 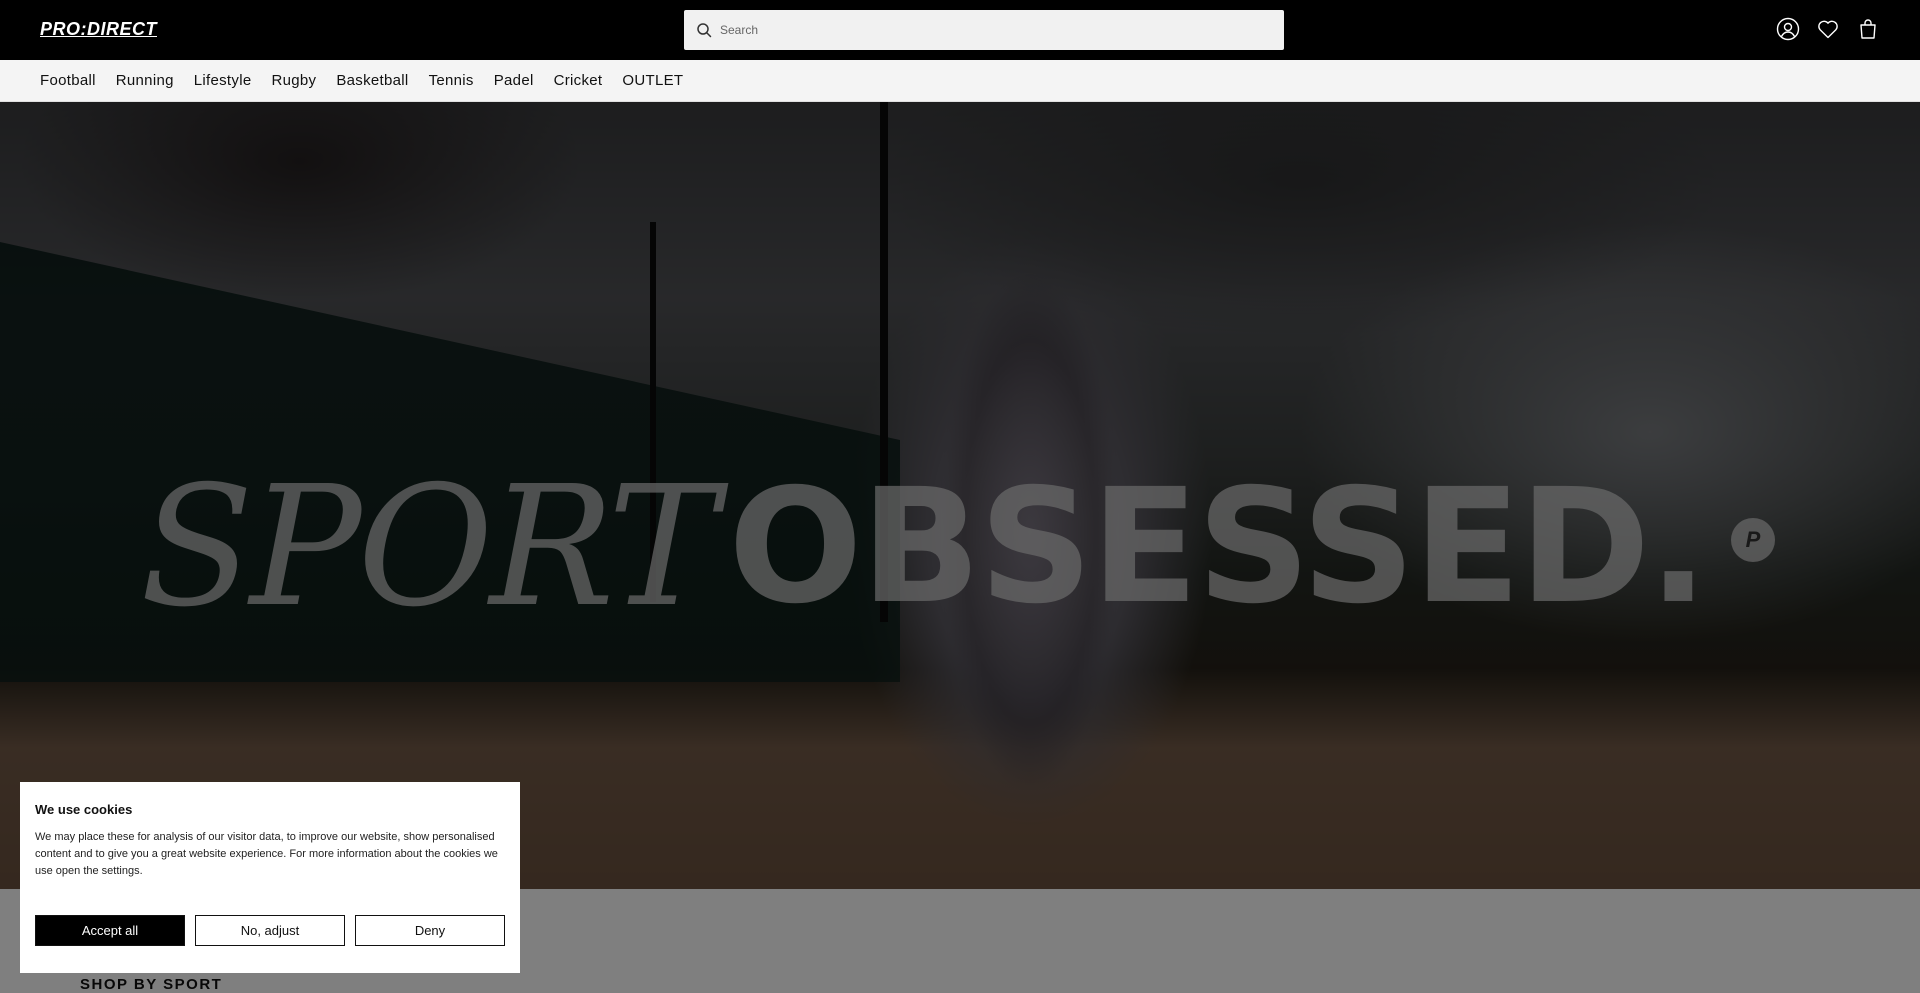 What do you see at coordinates (429, 547) in the screenshot?
I see `hero-headline-sport: SPORT` at bounding box center [429, 547].